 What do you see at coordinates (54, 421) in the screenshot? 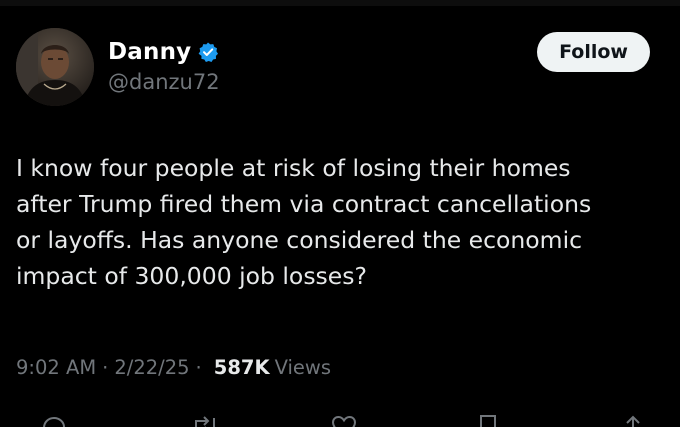
I see `reply-icon` at bounding box center [54, 421].